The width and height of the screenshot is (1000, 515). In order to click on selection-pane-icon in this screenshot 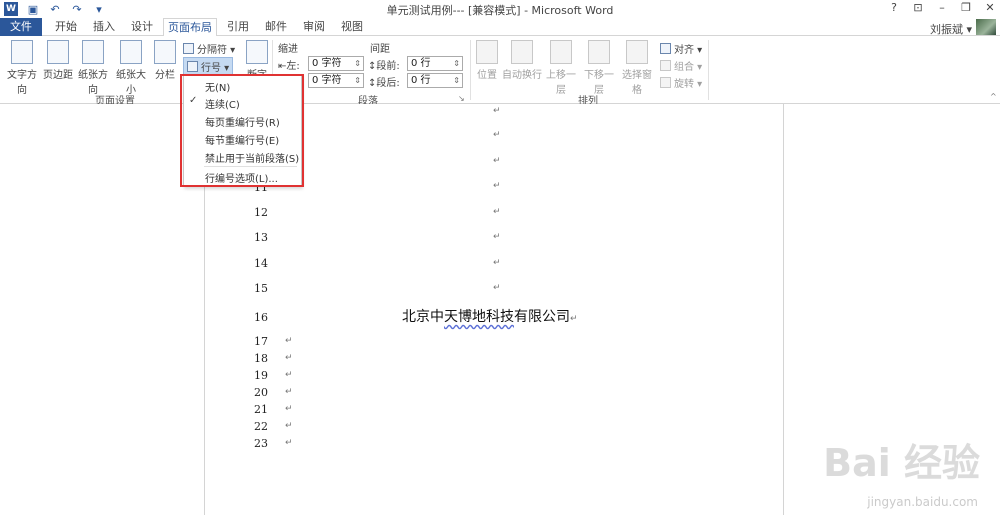, I will do `click(637, 52)`.